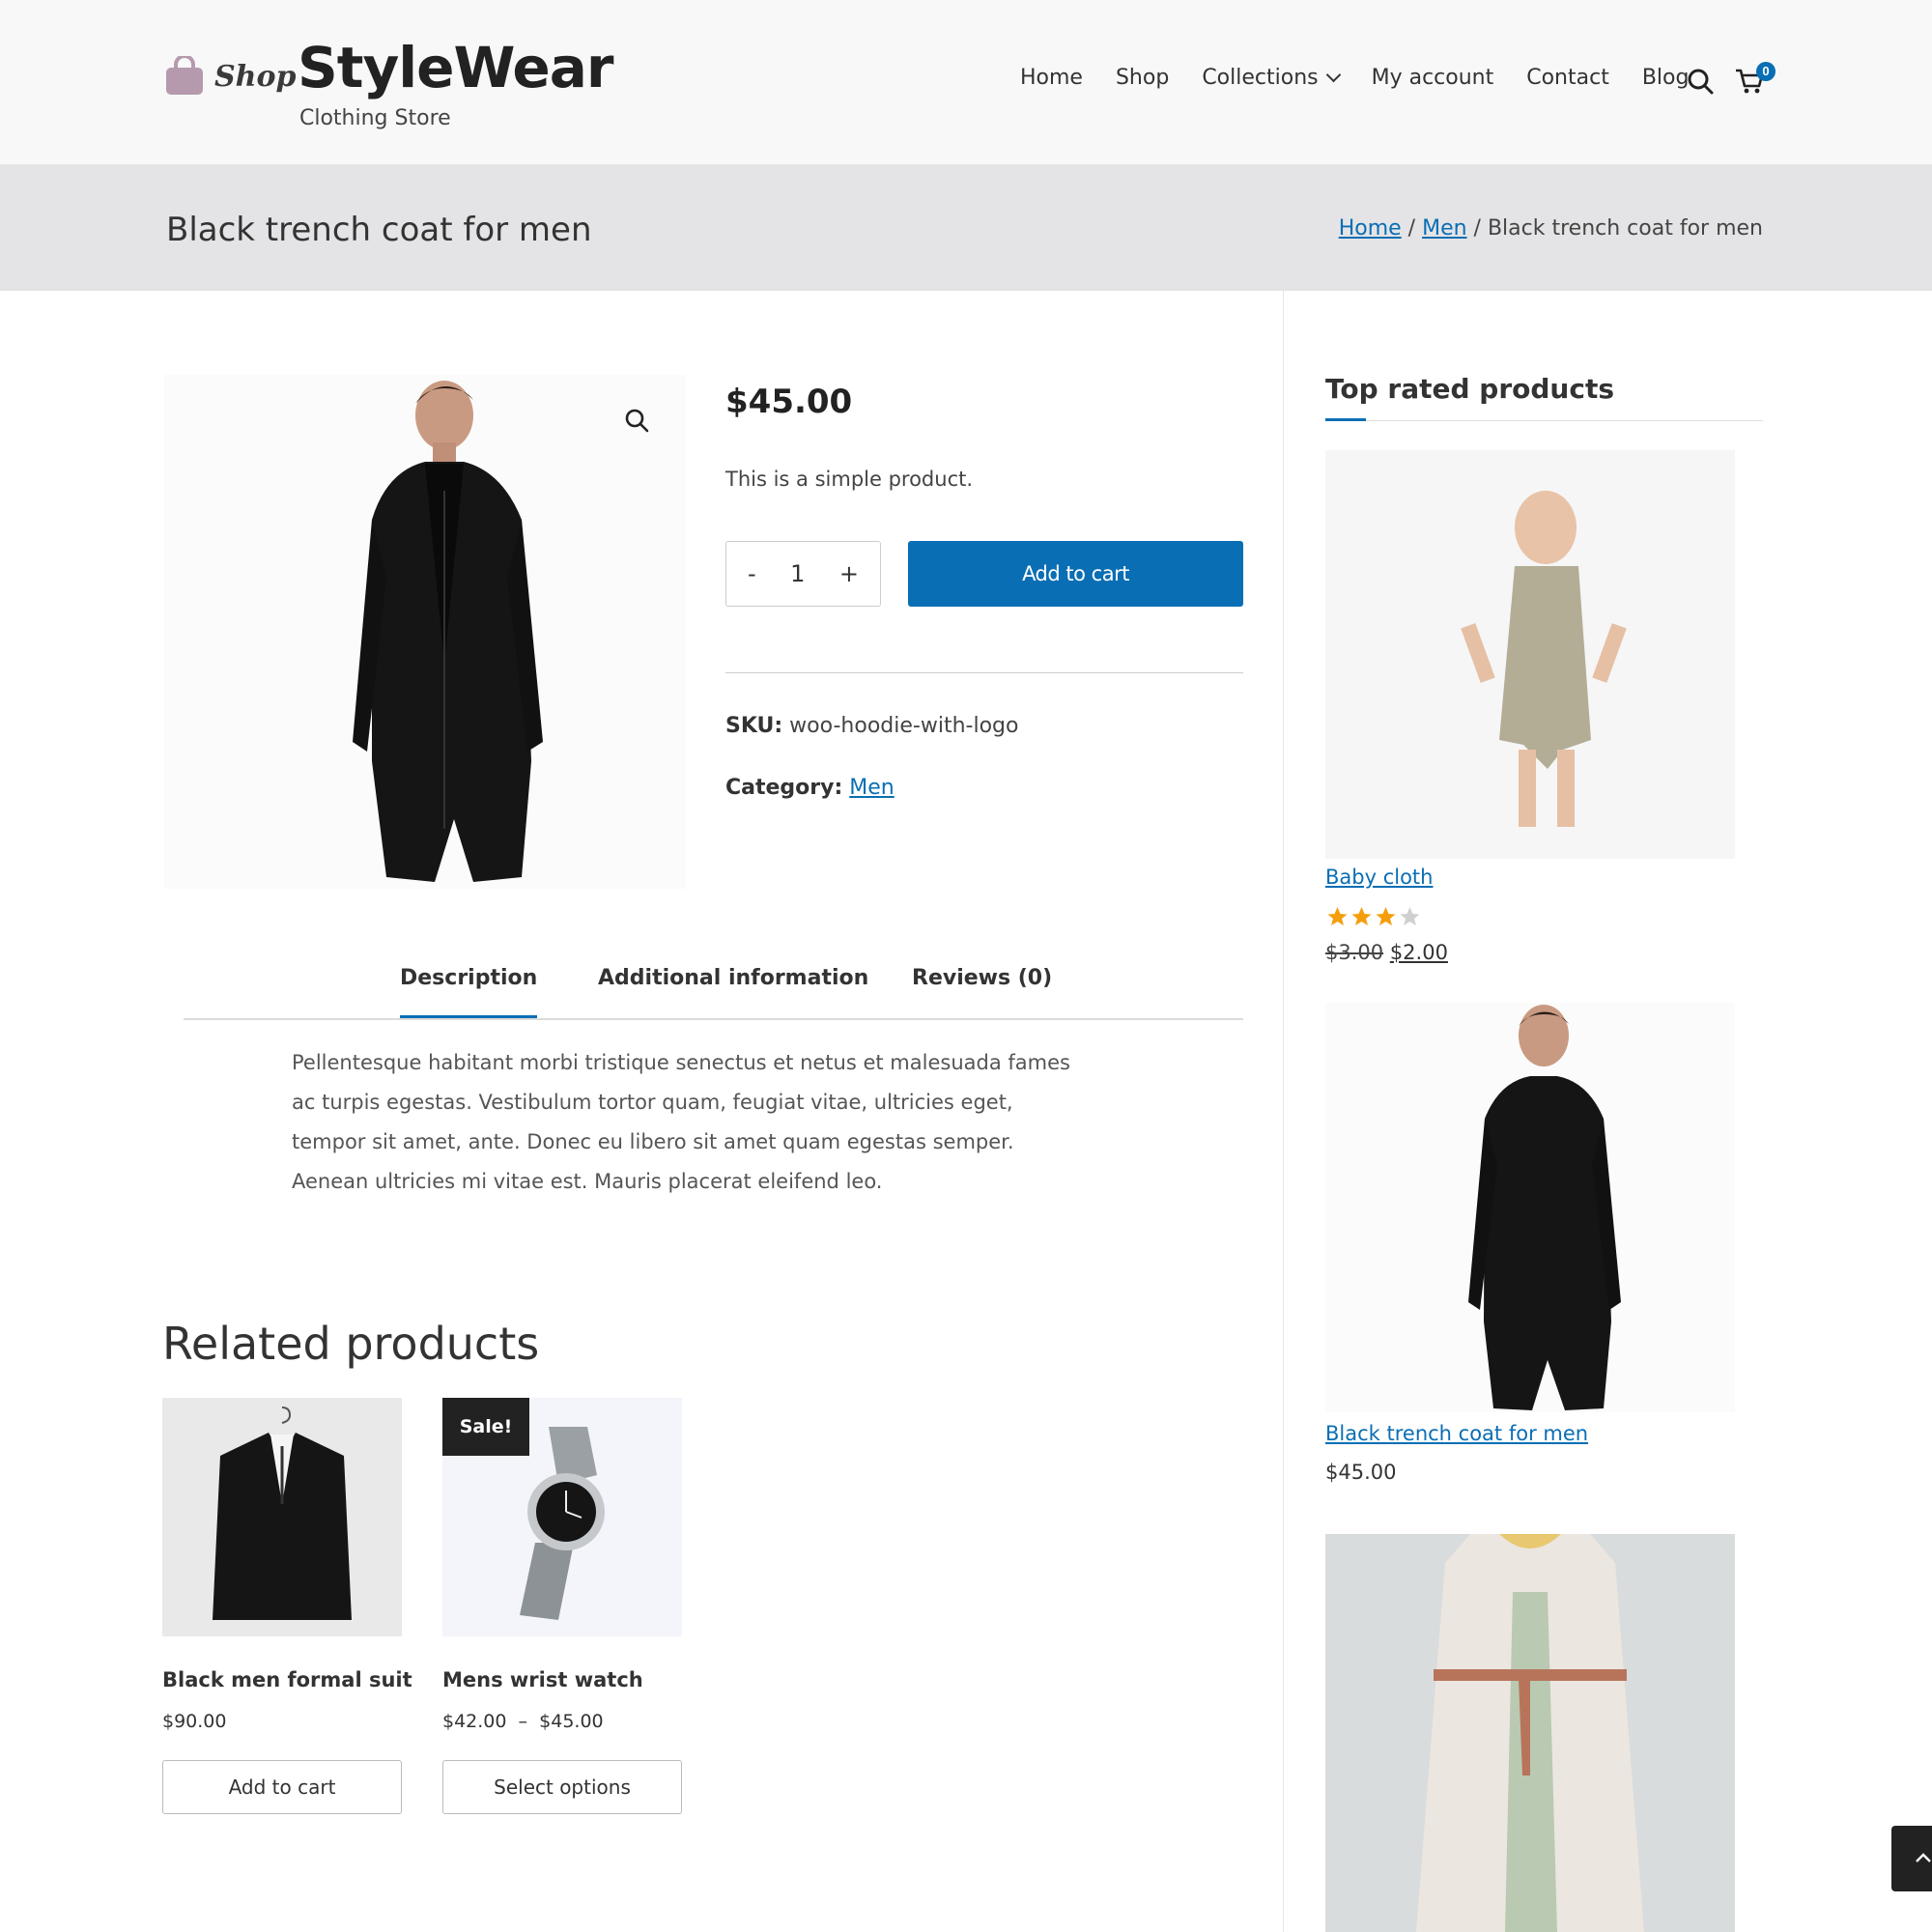  What do you see at coordinates (469, 992) in the screenshot?
I see `tab-description: Description` at bounding box center [469, 992].